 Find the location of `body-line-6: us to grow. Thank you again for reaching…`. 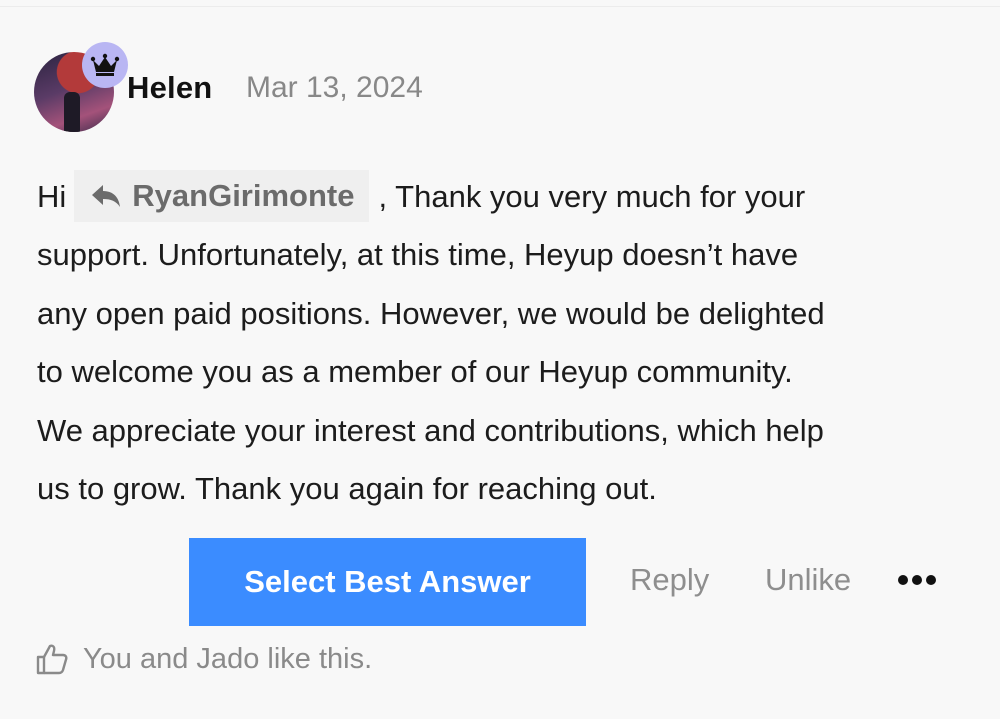

body-line-6: us to grow. Thank you again for reaching… is located at coordinates (347, 489).